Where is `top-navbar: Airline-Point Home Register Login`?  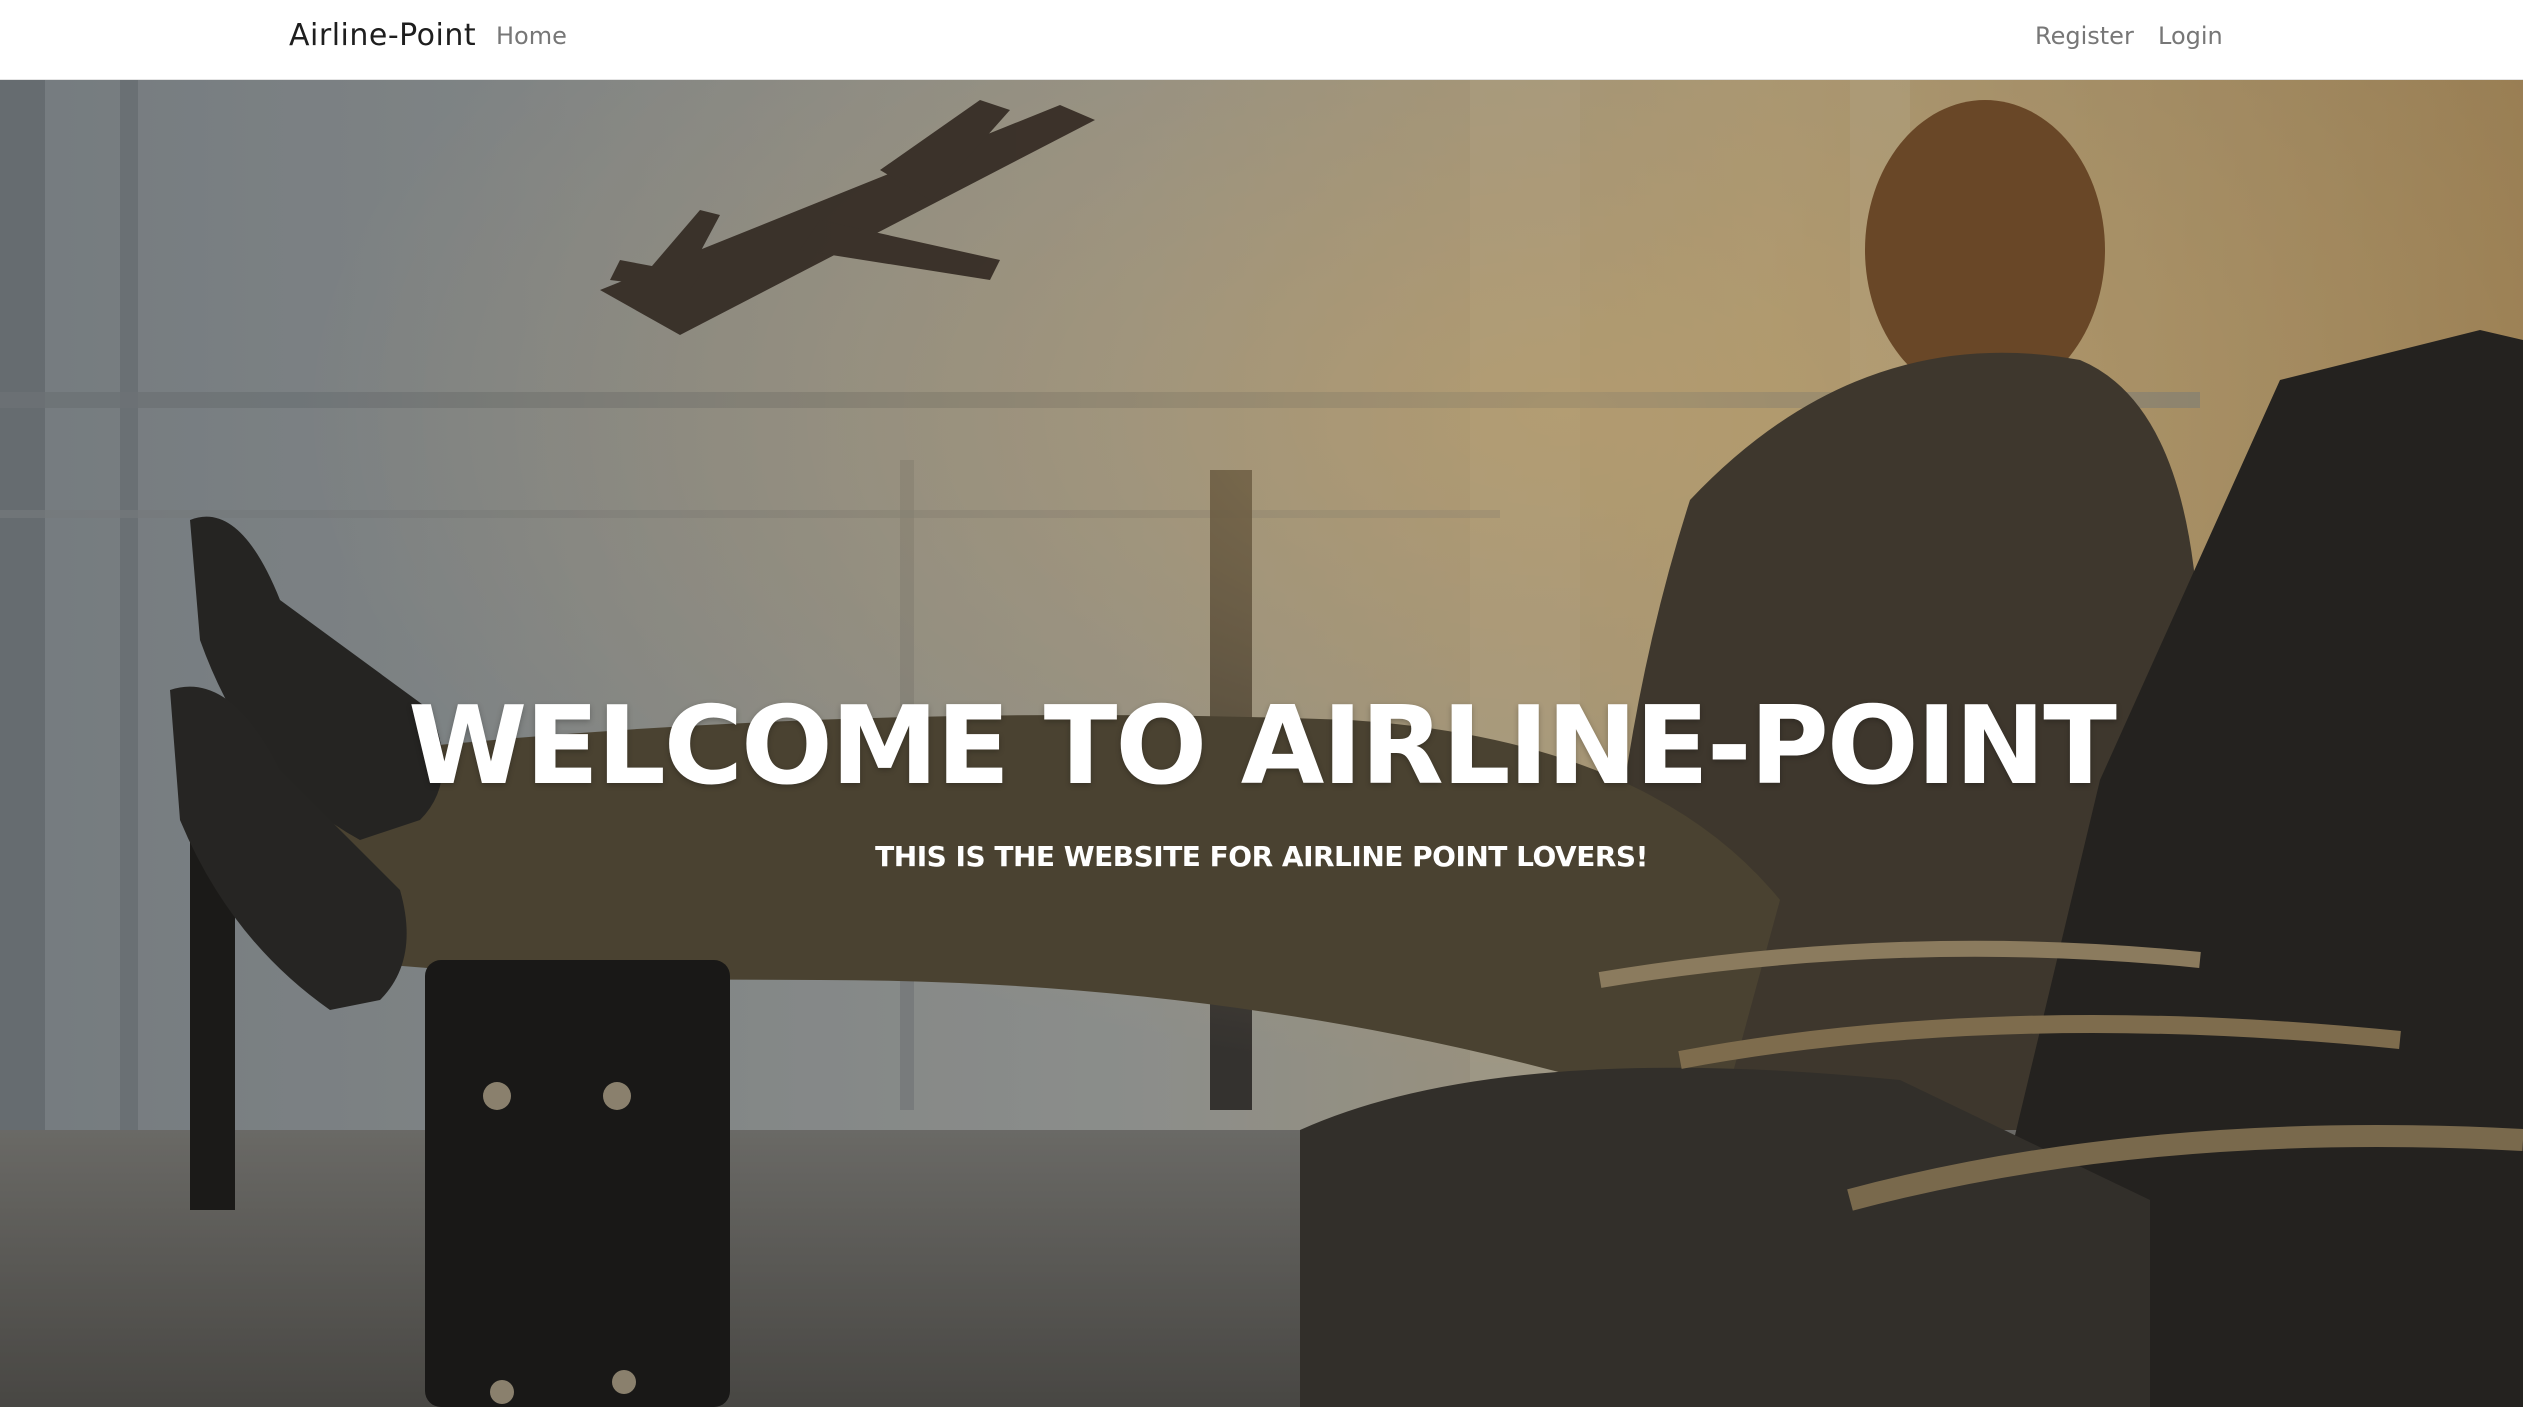
top-navbar: Airline-Point Home Register Login is located at coordinates (1261, 40).